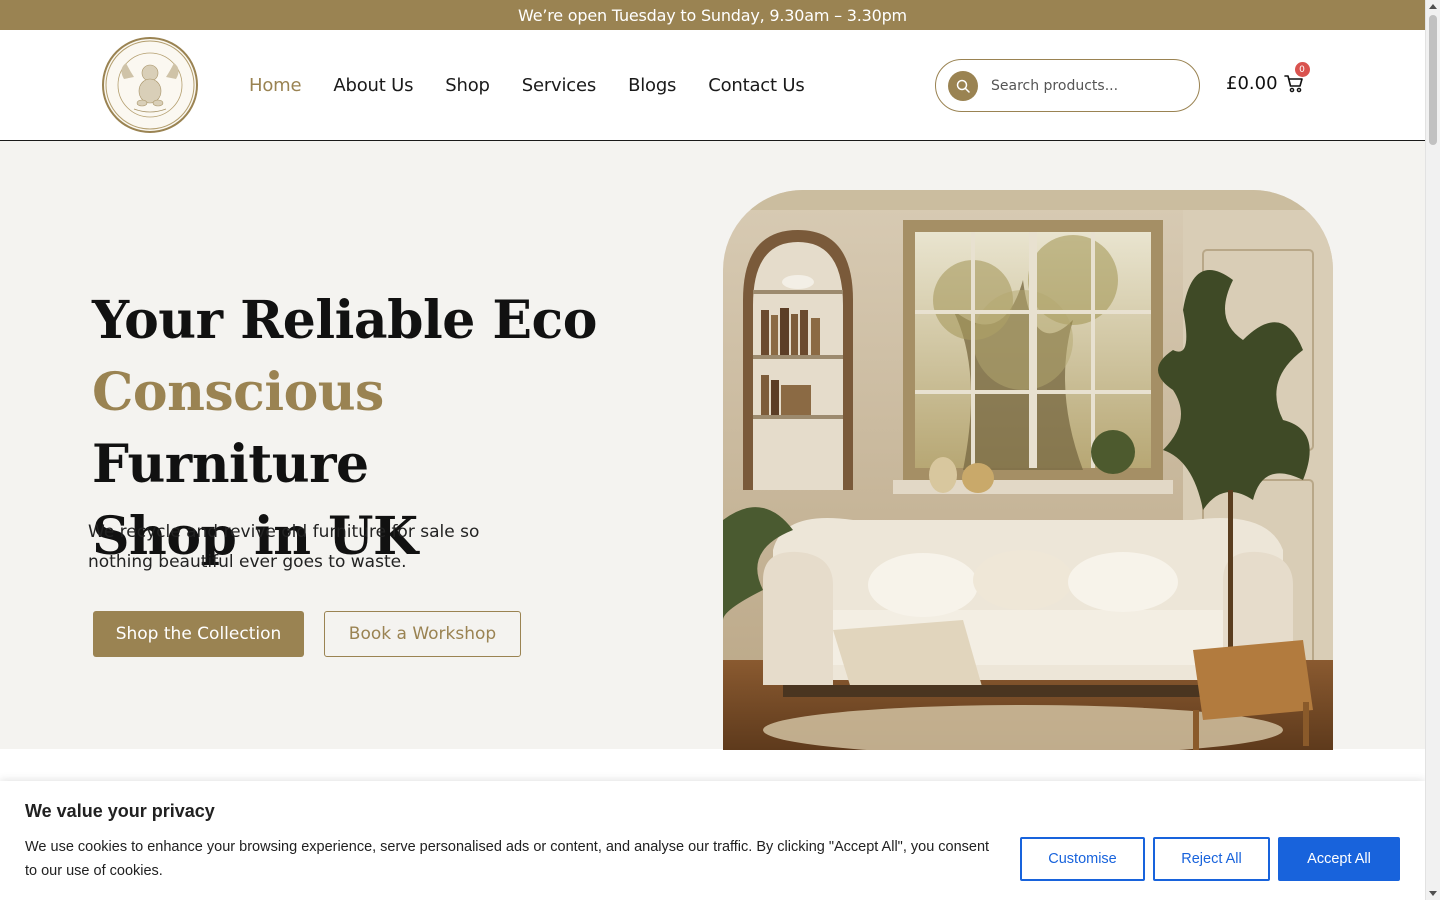 This screenshot has width=1440, height=900. I want to click on search-box, so click(1067, 85).